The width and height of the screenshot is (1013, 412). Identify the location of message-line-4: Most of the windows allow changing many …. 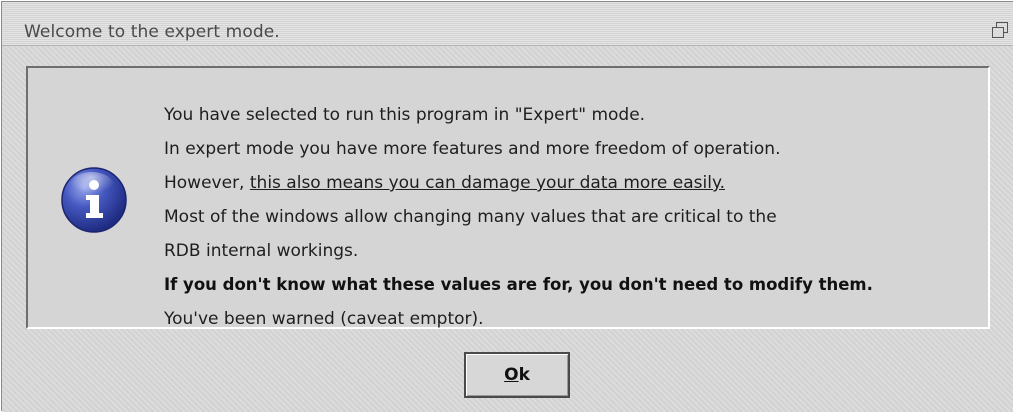
(470, 217).